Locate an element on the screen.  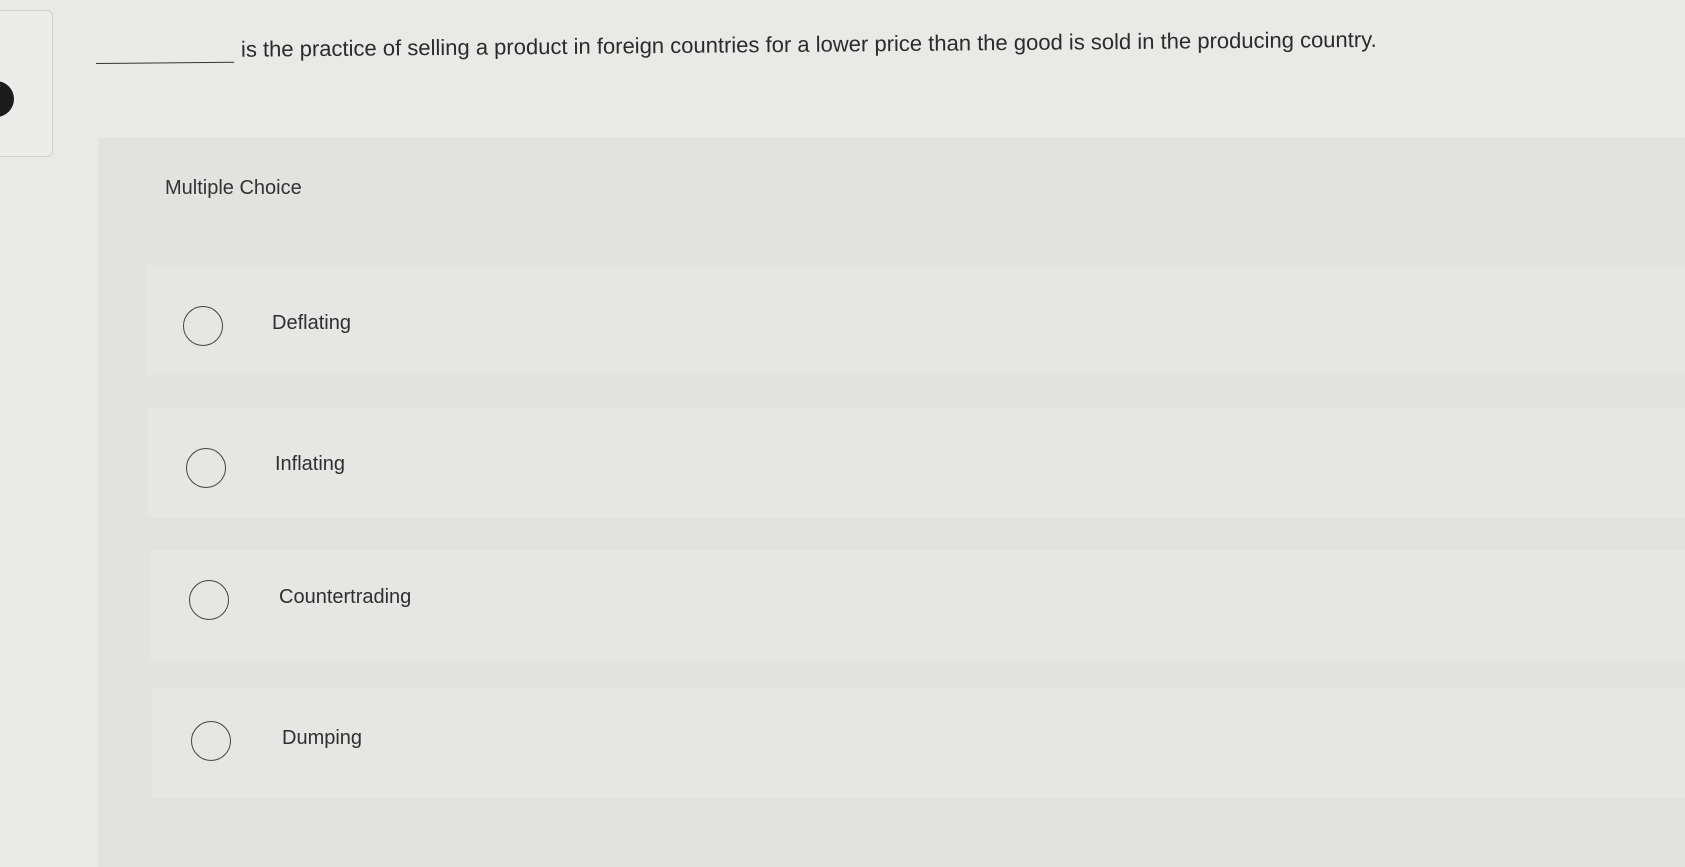
option-label: Deflating is located at coordinates (311, 323).